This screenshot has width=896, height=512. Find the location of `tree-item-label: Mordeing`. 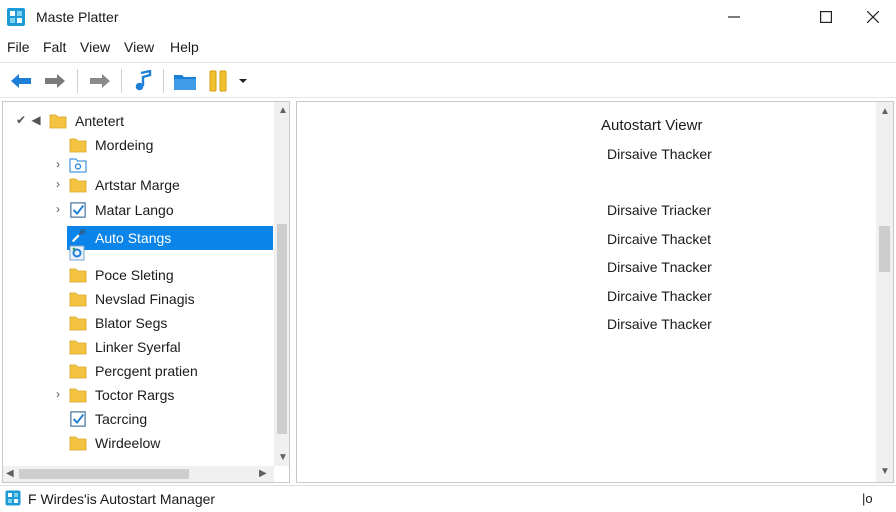

tree-item-label: Mordeing is located at coordinates (124, 145).